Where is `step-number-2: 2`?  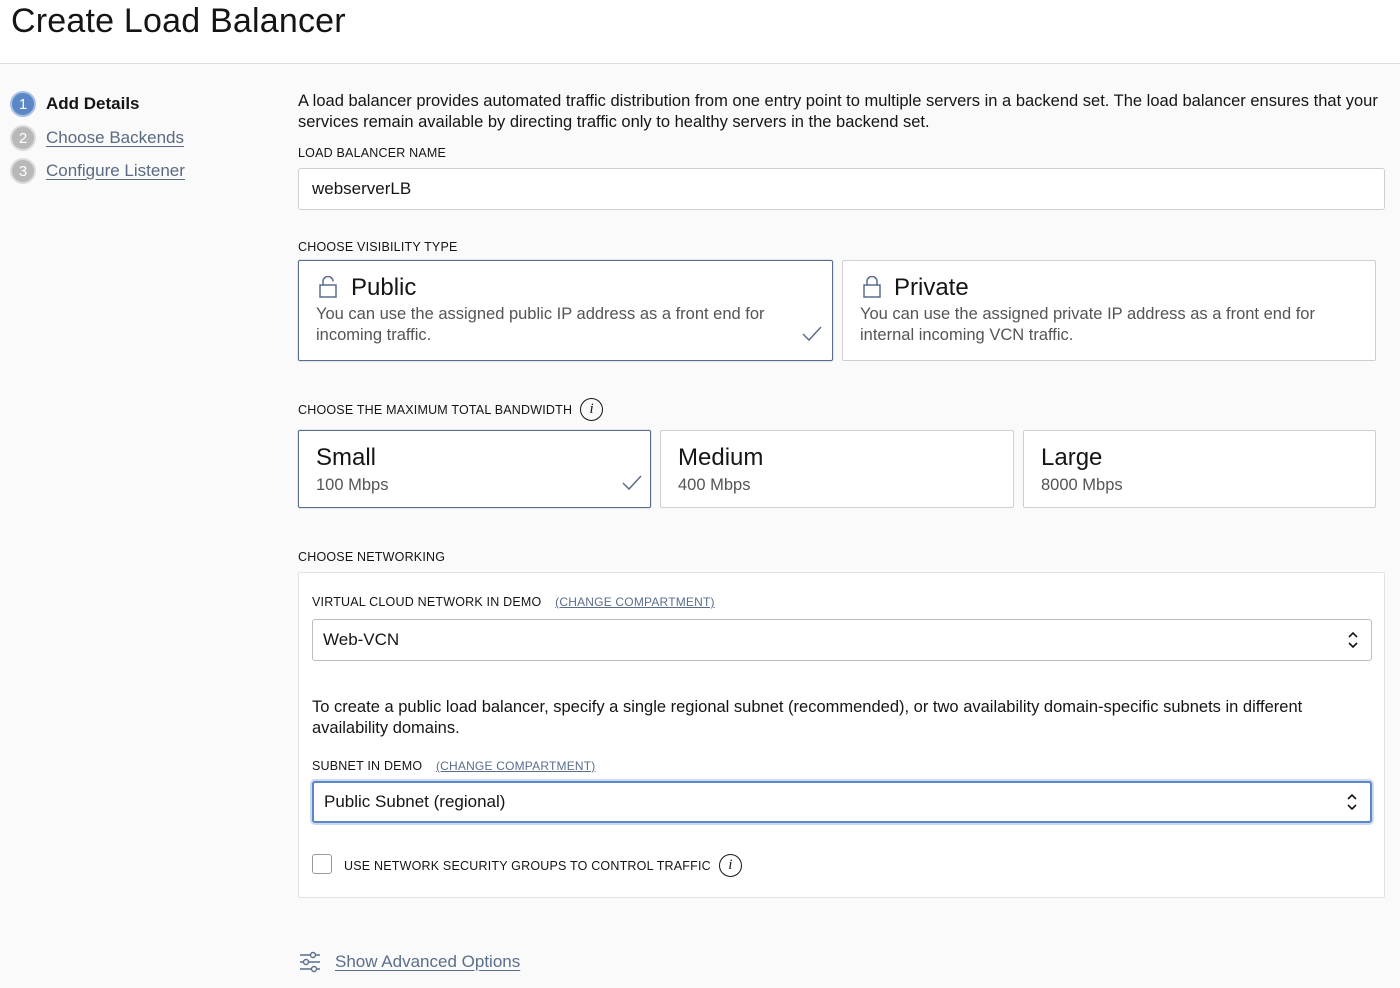 step-number-2: 2 is located at coordinates (23, 138).